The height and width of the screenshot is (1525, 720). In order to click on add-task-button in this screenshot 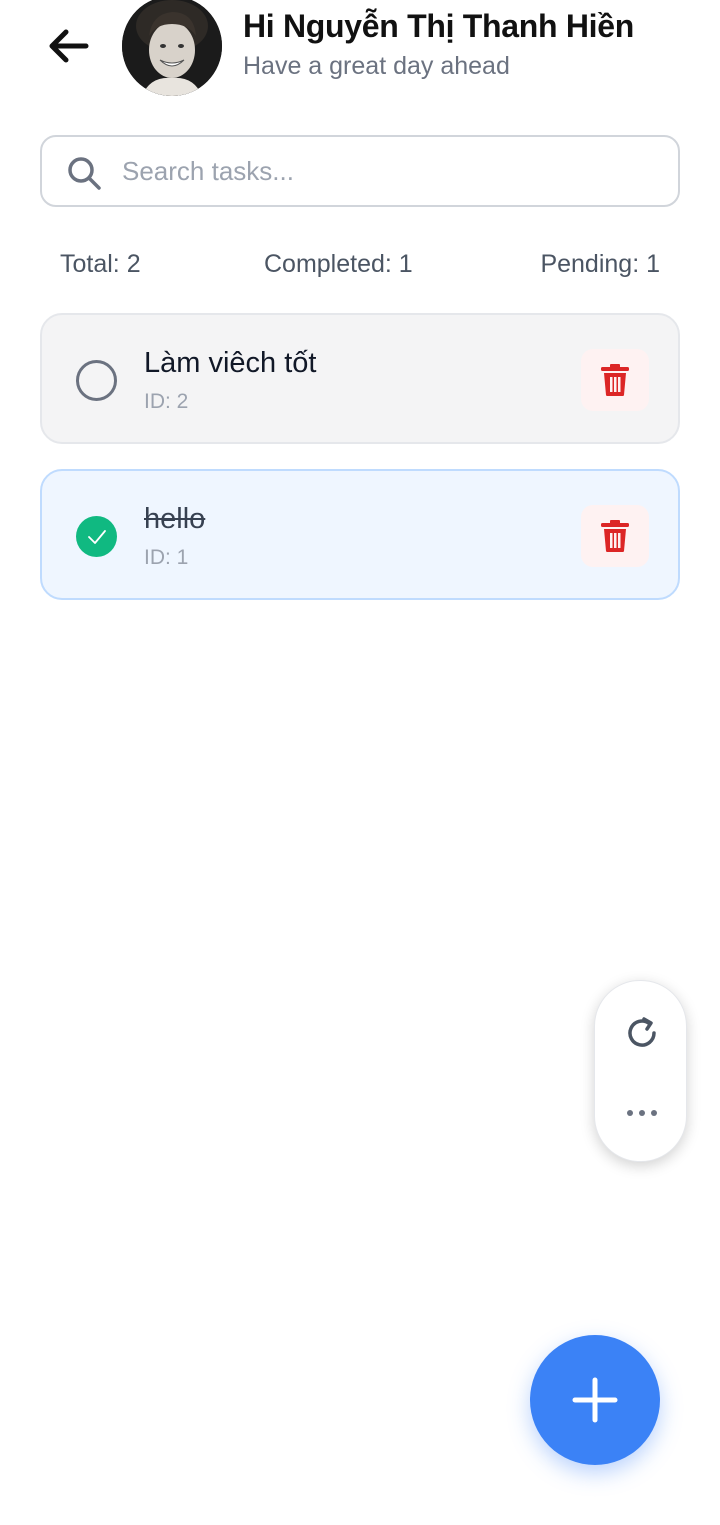, I will do `click(595, 1400)`.